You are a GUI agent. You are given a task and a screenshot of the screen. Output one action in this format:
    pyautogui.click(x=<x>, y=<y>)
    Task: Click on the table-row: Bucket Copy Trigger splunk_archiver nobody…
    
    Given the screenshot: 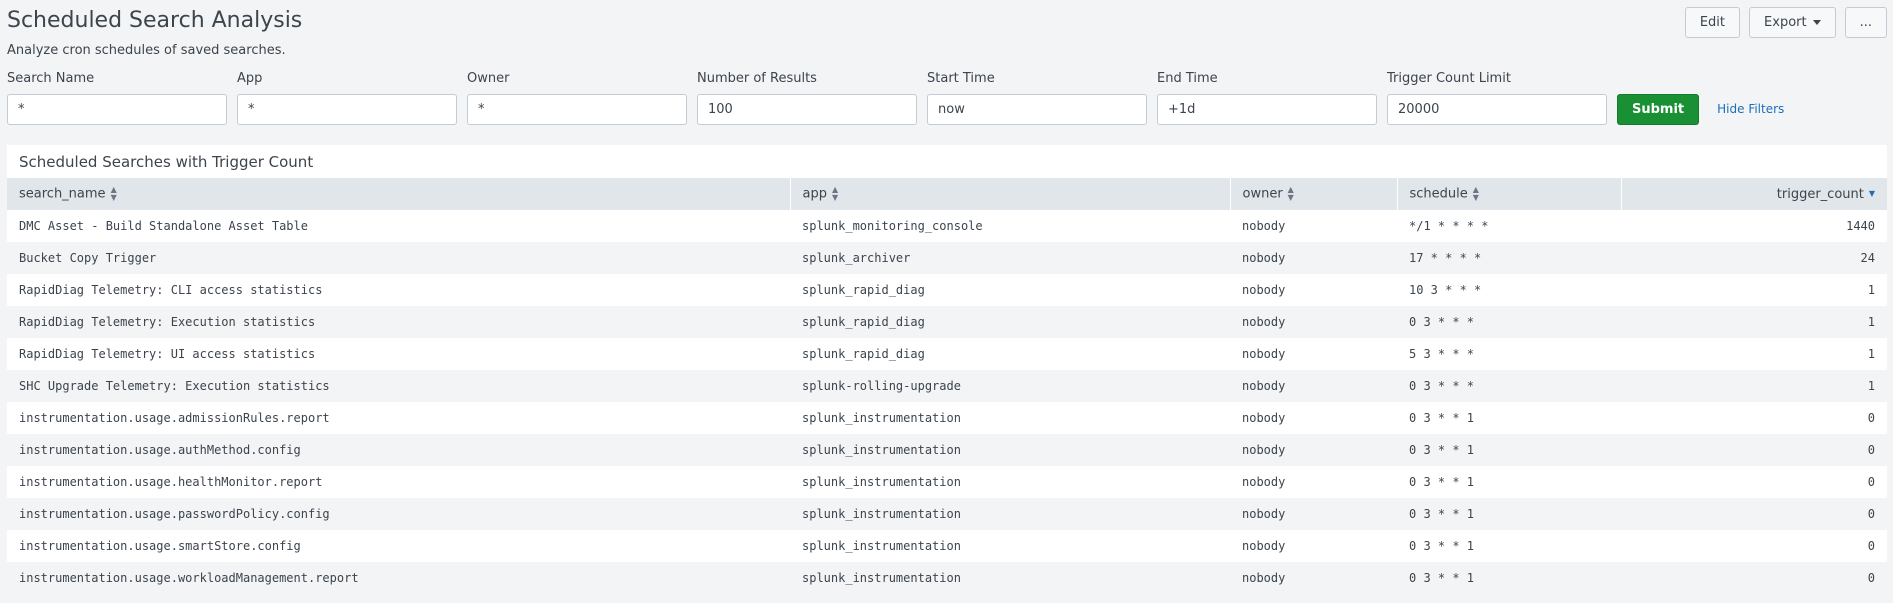 What is the action you would take?
    pyautogui.click(x=947, y=258)
    